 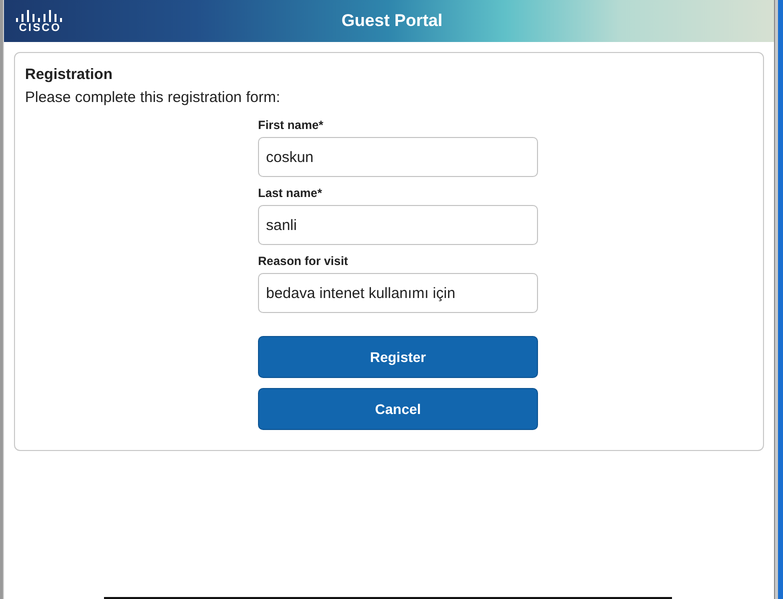 I want to click on form-instructions: Please complete this registration form:, so click(x=153, y=97).